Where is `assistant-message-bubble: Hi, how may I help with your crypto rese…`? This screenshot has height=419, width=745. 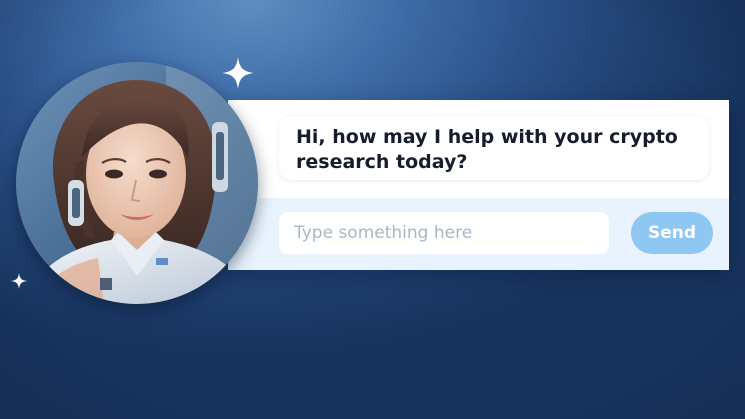
assistant-message-bubble: Hi, how may I help with your crypto rese… is located at coordinates (494, 148).